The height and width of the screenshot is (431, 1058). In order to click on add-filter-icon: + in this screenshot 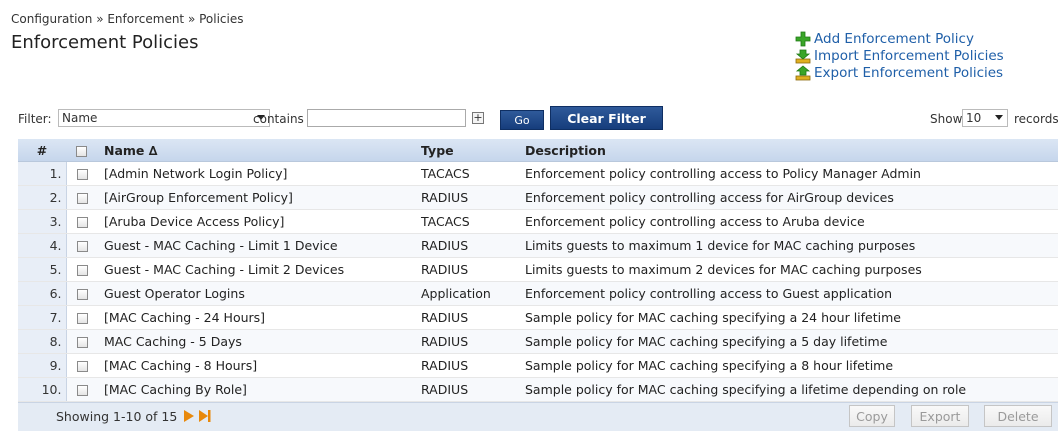, I will do `click(478, 118)`.